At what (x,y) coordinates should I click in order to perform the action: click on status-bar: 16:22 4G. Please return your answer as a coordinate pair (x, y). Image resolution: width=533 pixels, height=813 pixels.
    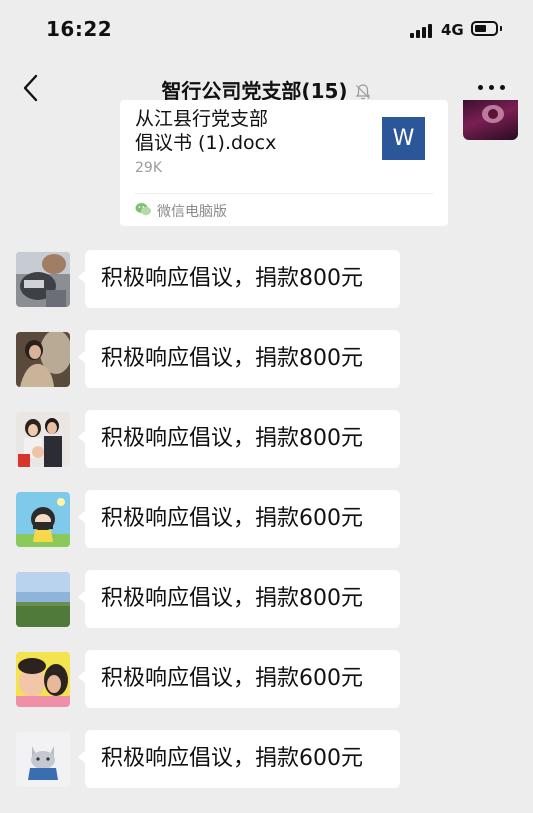
    Looking at the image, I should click on (266, 29).